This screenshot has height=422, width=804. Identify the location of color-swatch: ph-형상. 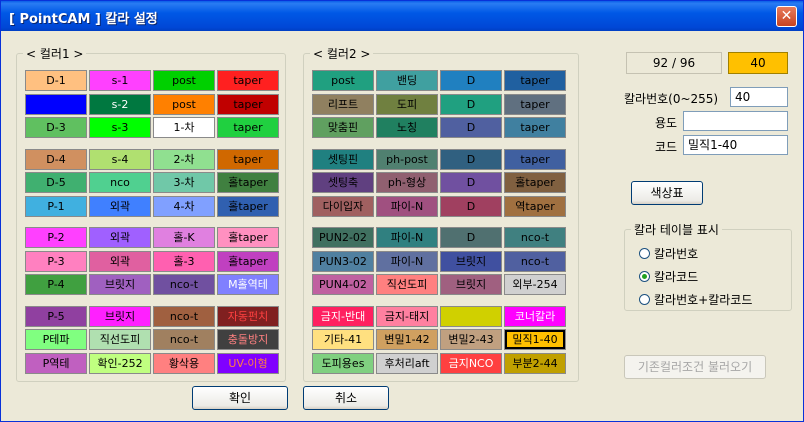
(407, 182).